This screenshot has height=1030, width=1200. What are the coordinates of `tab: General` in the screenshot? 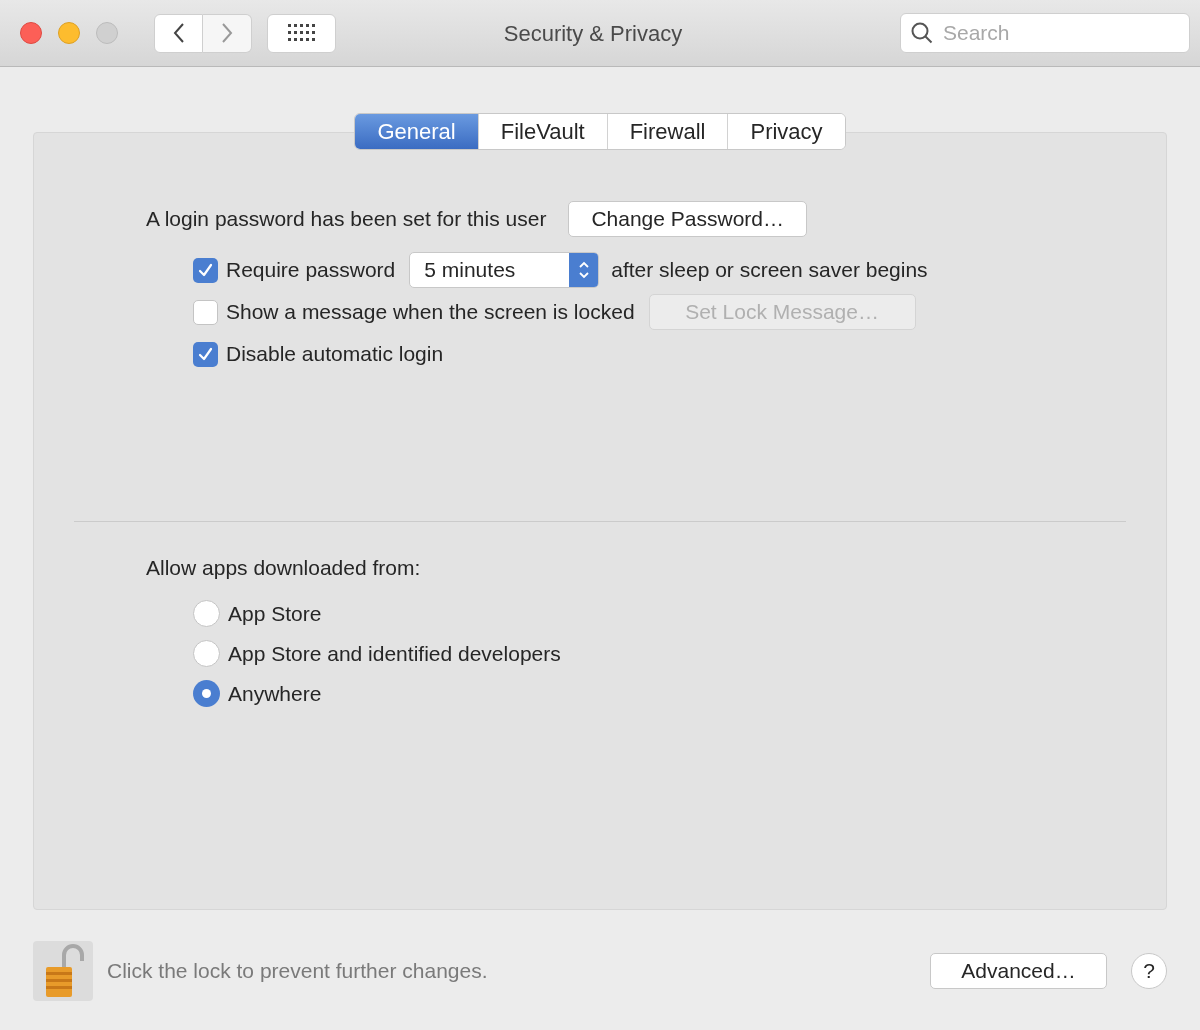 It's located at (416, 131).